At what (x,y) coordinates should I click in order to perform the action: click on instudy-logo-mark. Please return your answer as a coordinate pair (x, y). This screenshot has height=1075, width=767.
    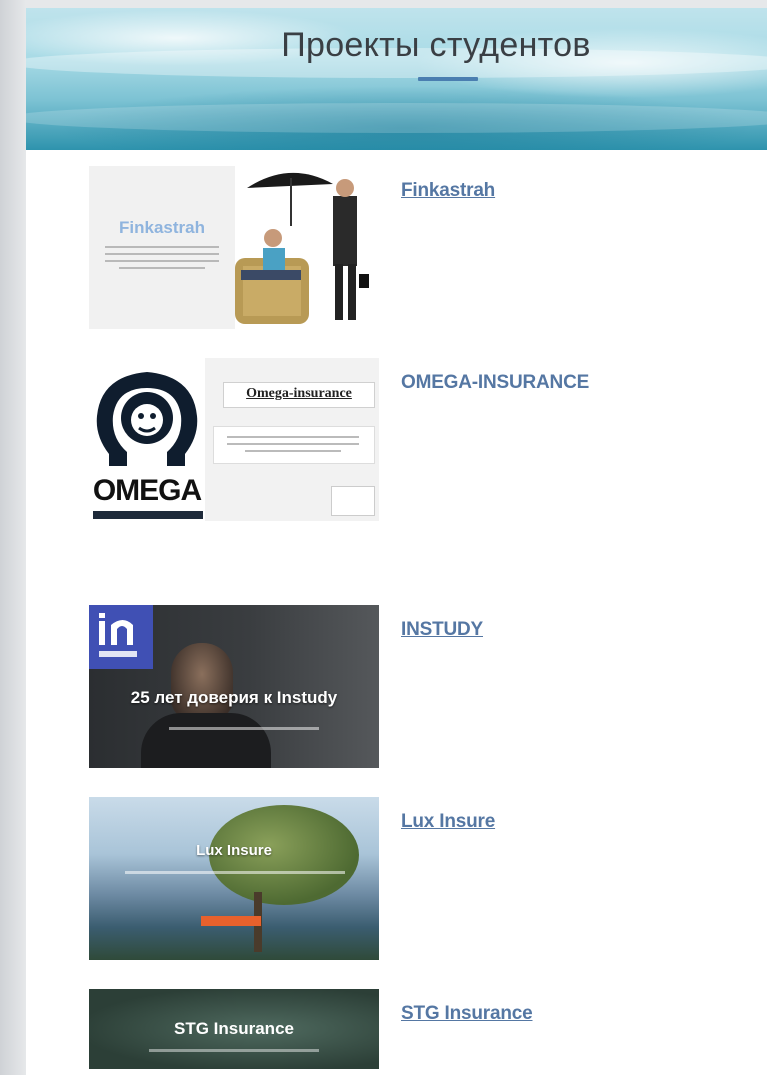
    Looking at the image, I should click on (118, 635).